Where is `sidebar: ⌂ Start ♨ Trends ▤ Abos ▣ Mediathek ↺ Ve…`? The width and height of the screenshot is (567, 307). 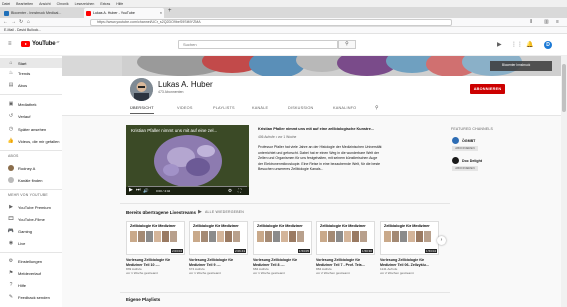 sidebar: ⌂ Start ♨ Trends ▤ Abos ▣ Mediathek ↺ Ve… is located at coordinates (31, 181).